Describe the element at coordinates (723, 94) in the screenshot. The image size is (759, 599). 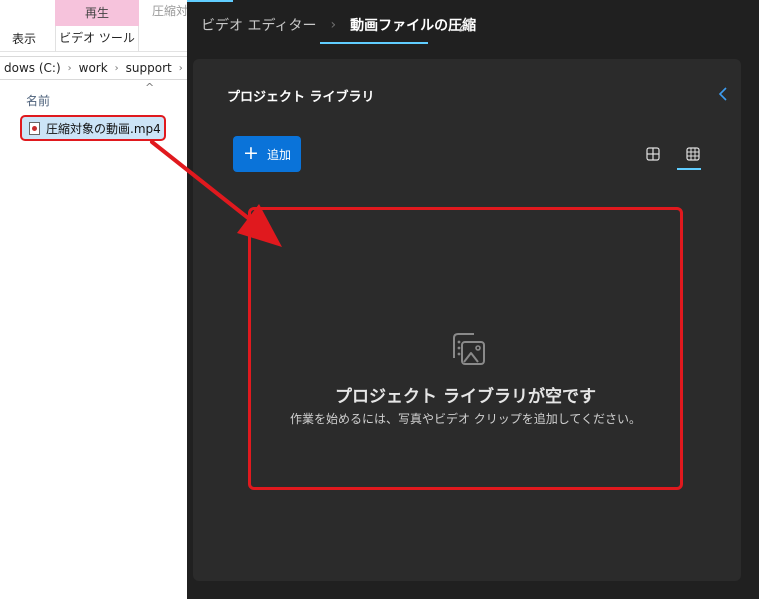
I see `chevron-left-icon` at that location.